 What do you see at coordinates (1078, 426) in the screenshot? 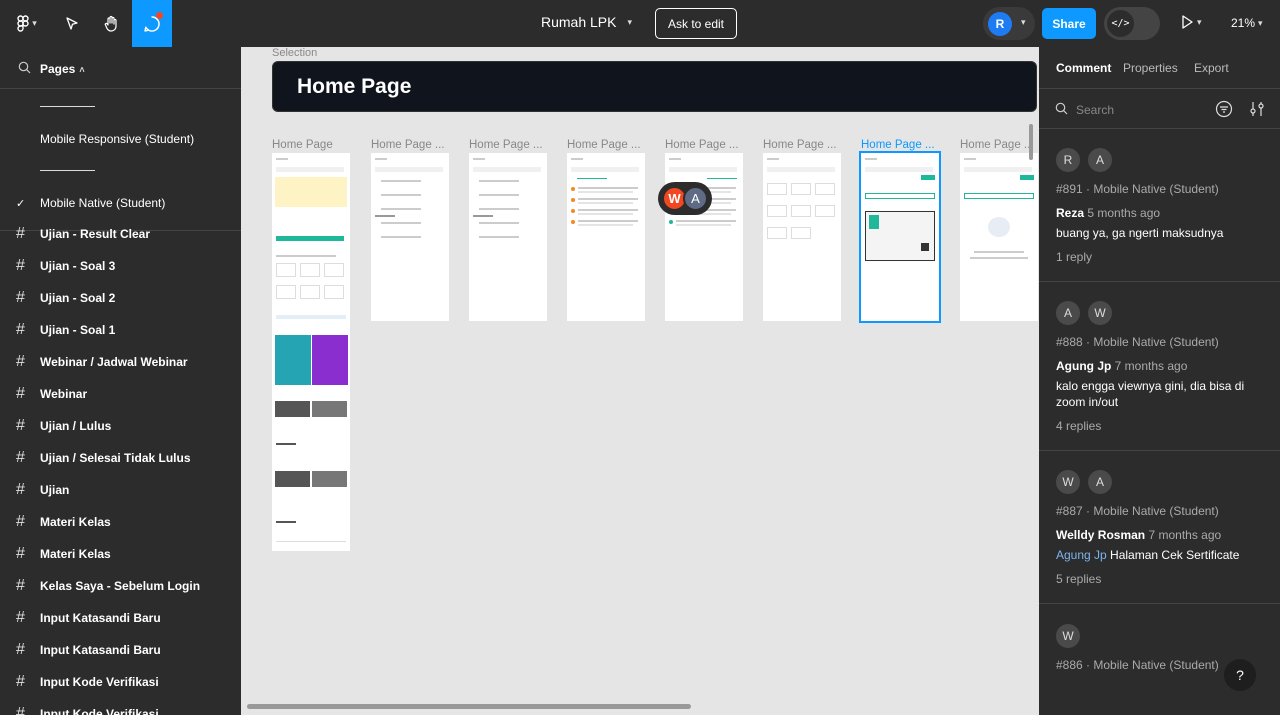
I see `reply-count: 4 replies` at bounding box center [1078, 426].